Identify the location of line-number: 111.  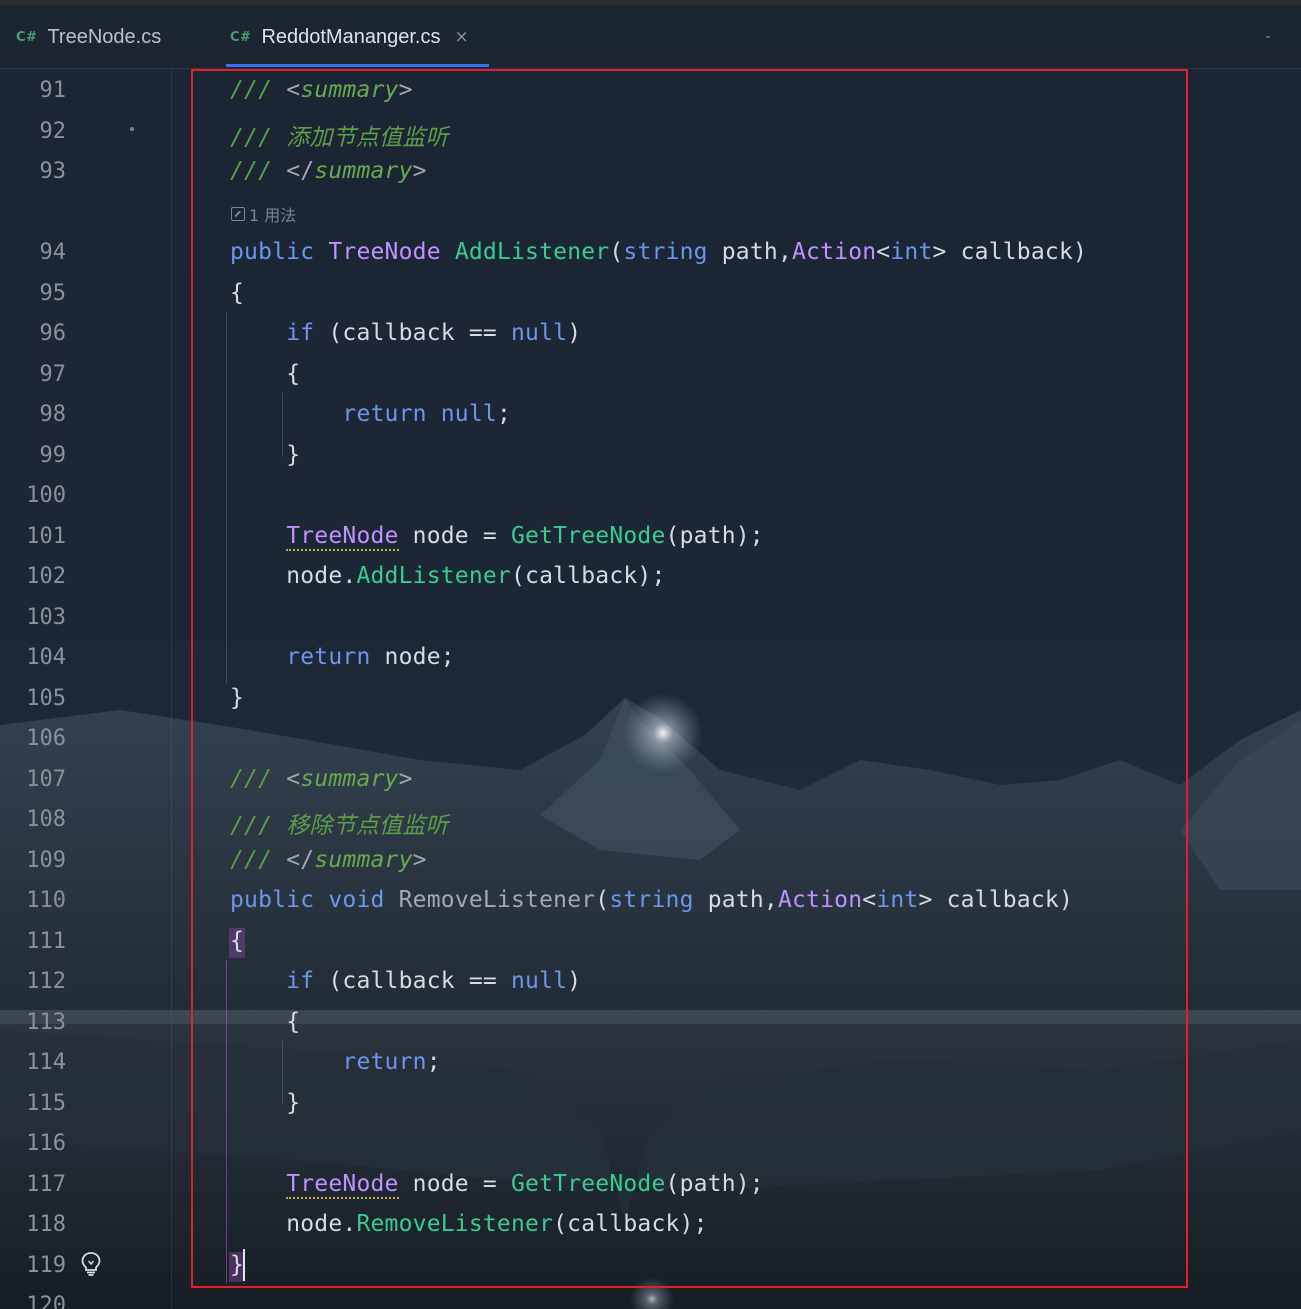
(46, 941).